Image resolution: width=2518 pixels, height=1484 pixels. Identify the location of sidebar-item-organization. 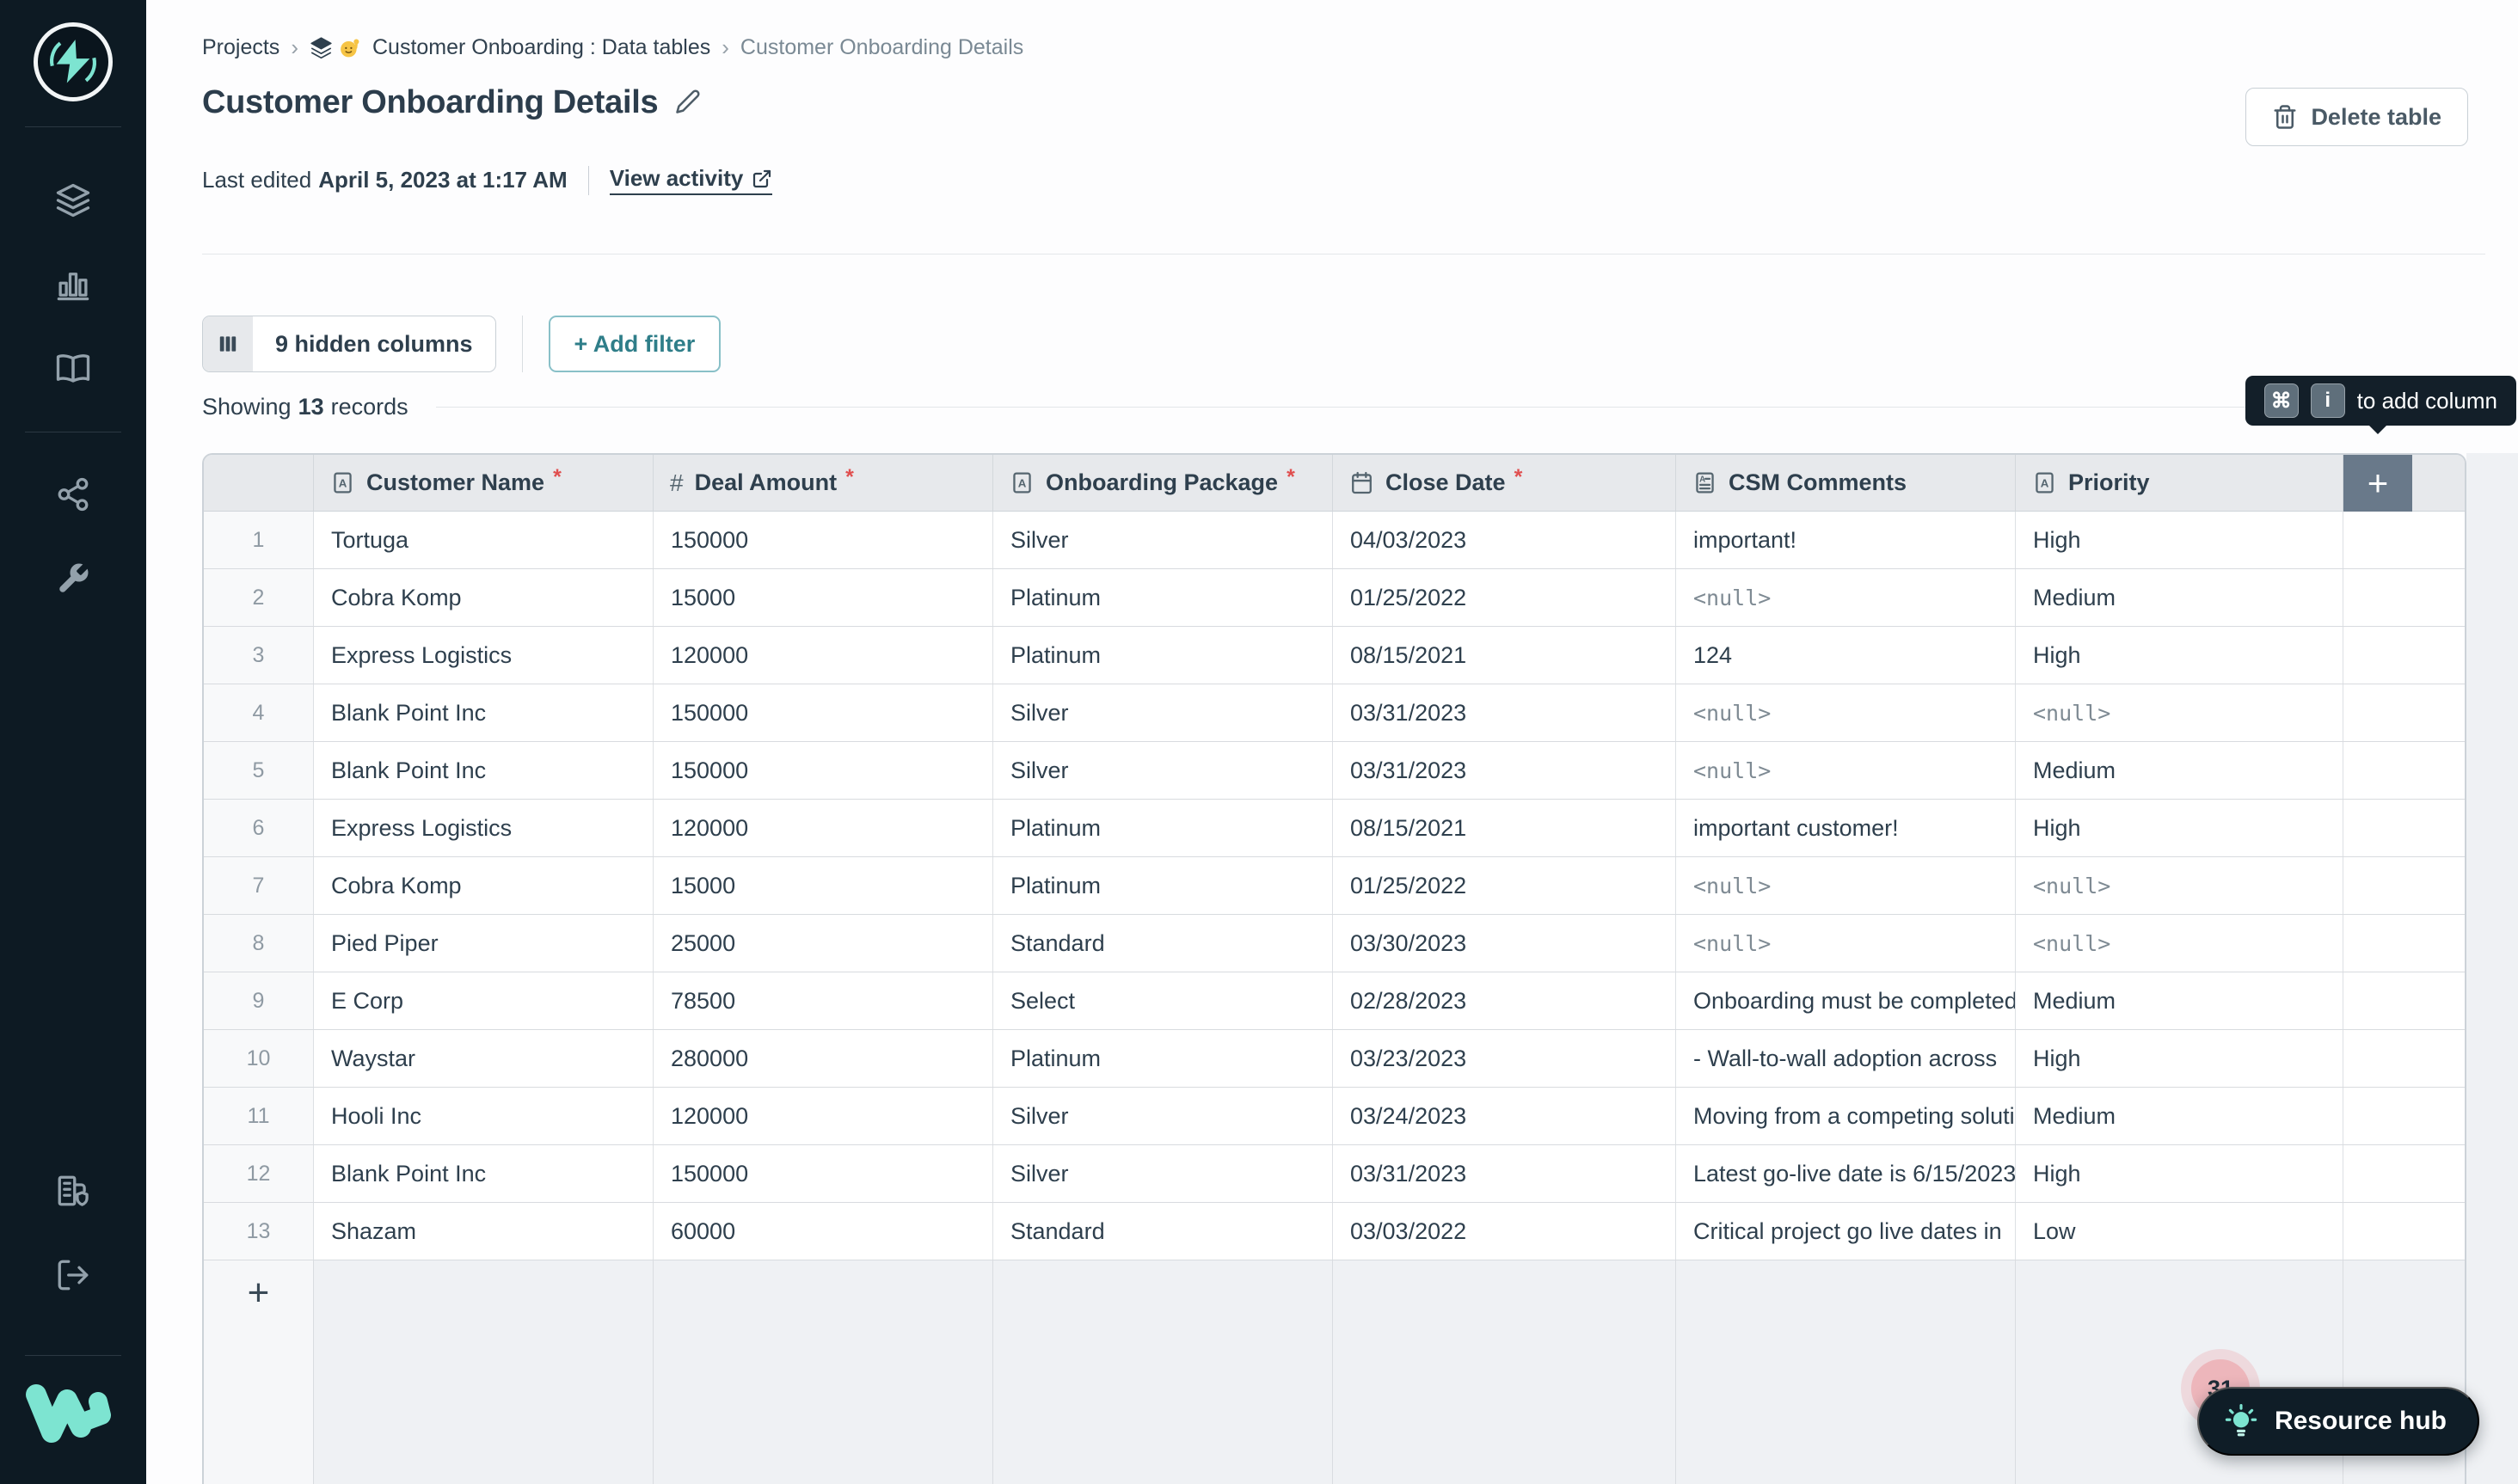
(73, 1192).